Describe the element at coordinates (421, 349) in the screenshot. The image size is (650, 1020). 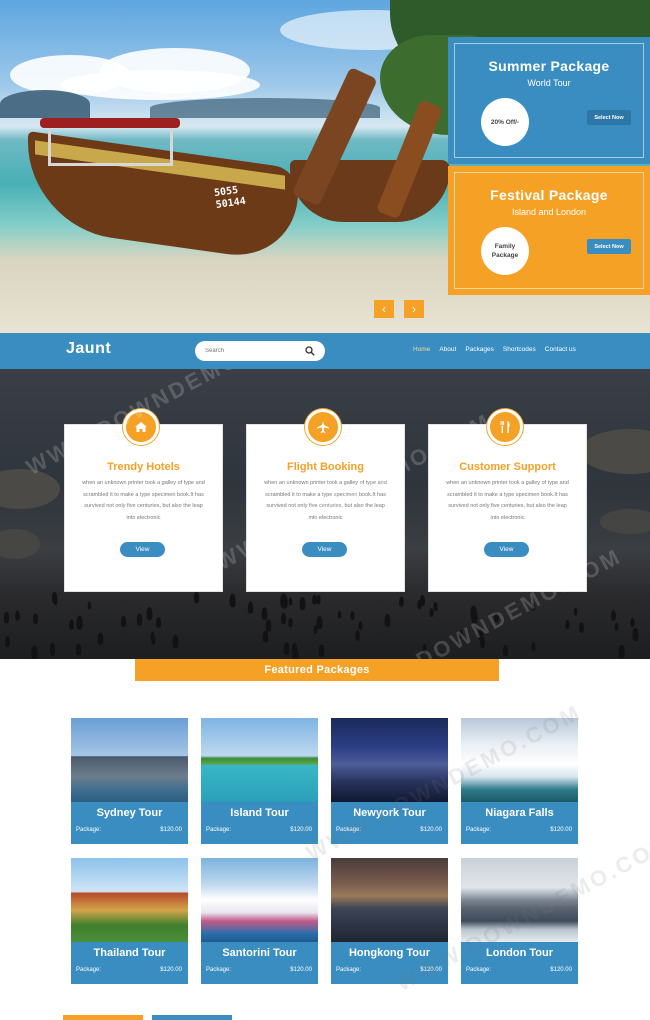
I see `nav-item-home: Home` at that location.